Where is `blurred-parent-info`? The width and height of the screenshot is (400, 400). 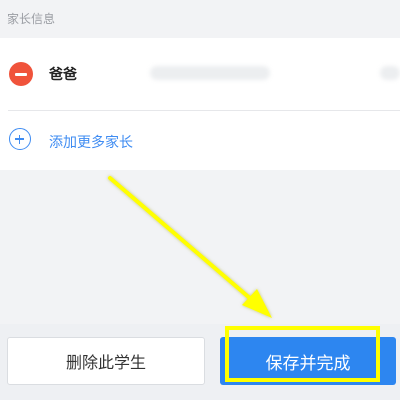 blurred-parent-info is located at coordinates (210, 73).